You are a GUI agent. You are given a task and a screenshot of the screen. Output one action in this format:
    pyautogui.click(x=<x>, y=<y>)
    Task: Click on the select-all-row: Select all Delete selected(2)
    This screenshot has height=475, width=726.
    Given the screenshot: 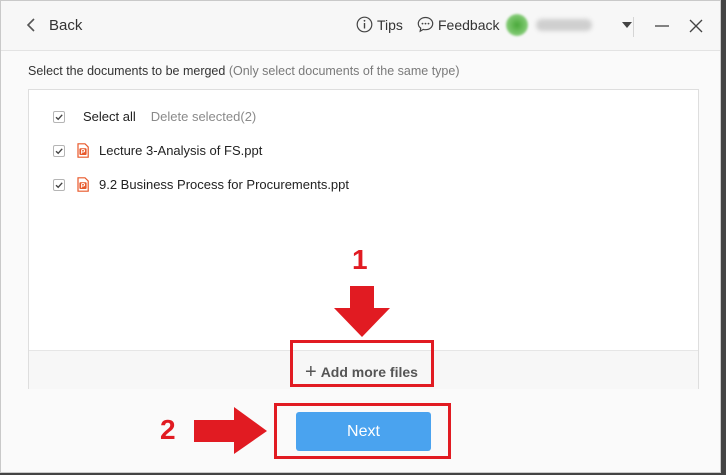 What is the action you would take?
    pyautogui.click(x=154, y=116)
    